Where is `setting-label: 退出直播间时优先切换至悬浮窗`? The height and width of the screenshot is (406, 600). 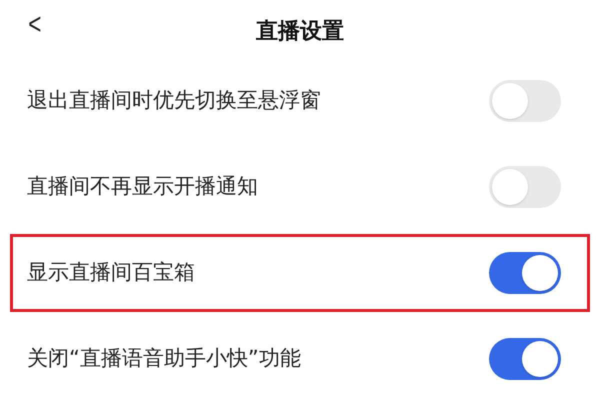 setting-label: 退出直播间时优先切换至悬浮窗 is located at coordinates (174, 100).